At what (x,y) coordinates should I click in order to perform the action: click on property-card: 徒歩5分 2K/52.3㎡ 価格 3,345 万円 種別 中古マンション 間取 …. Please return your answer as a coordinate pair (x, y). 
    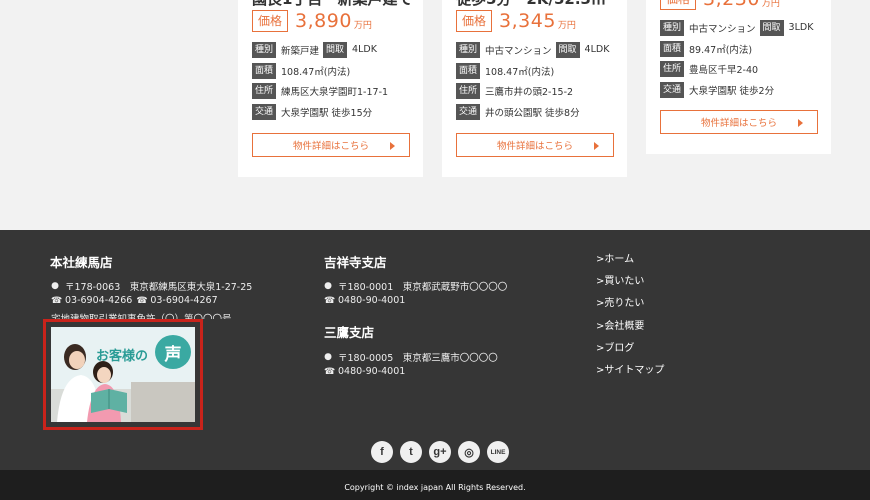
    Looking at the image, I should click on (534, 88).